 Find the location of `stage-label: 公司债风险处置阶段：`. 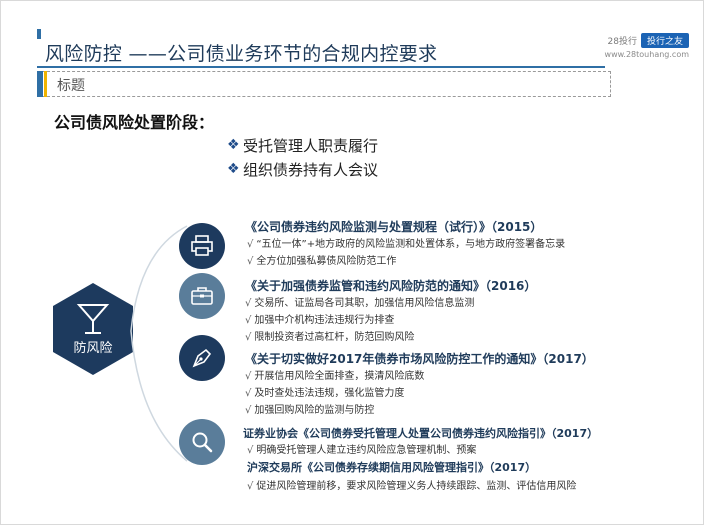

stage-label: 公司债风险处置阶段： is located at coordinates (134, 122).